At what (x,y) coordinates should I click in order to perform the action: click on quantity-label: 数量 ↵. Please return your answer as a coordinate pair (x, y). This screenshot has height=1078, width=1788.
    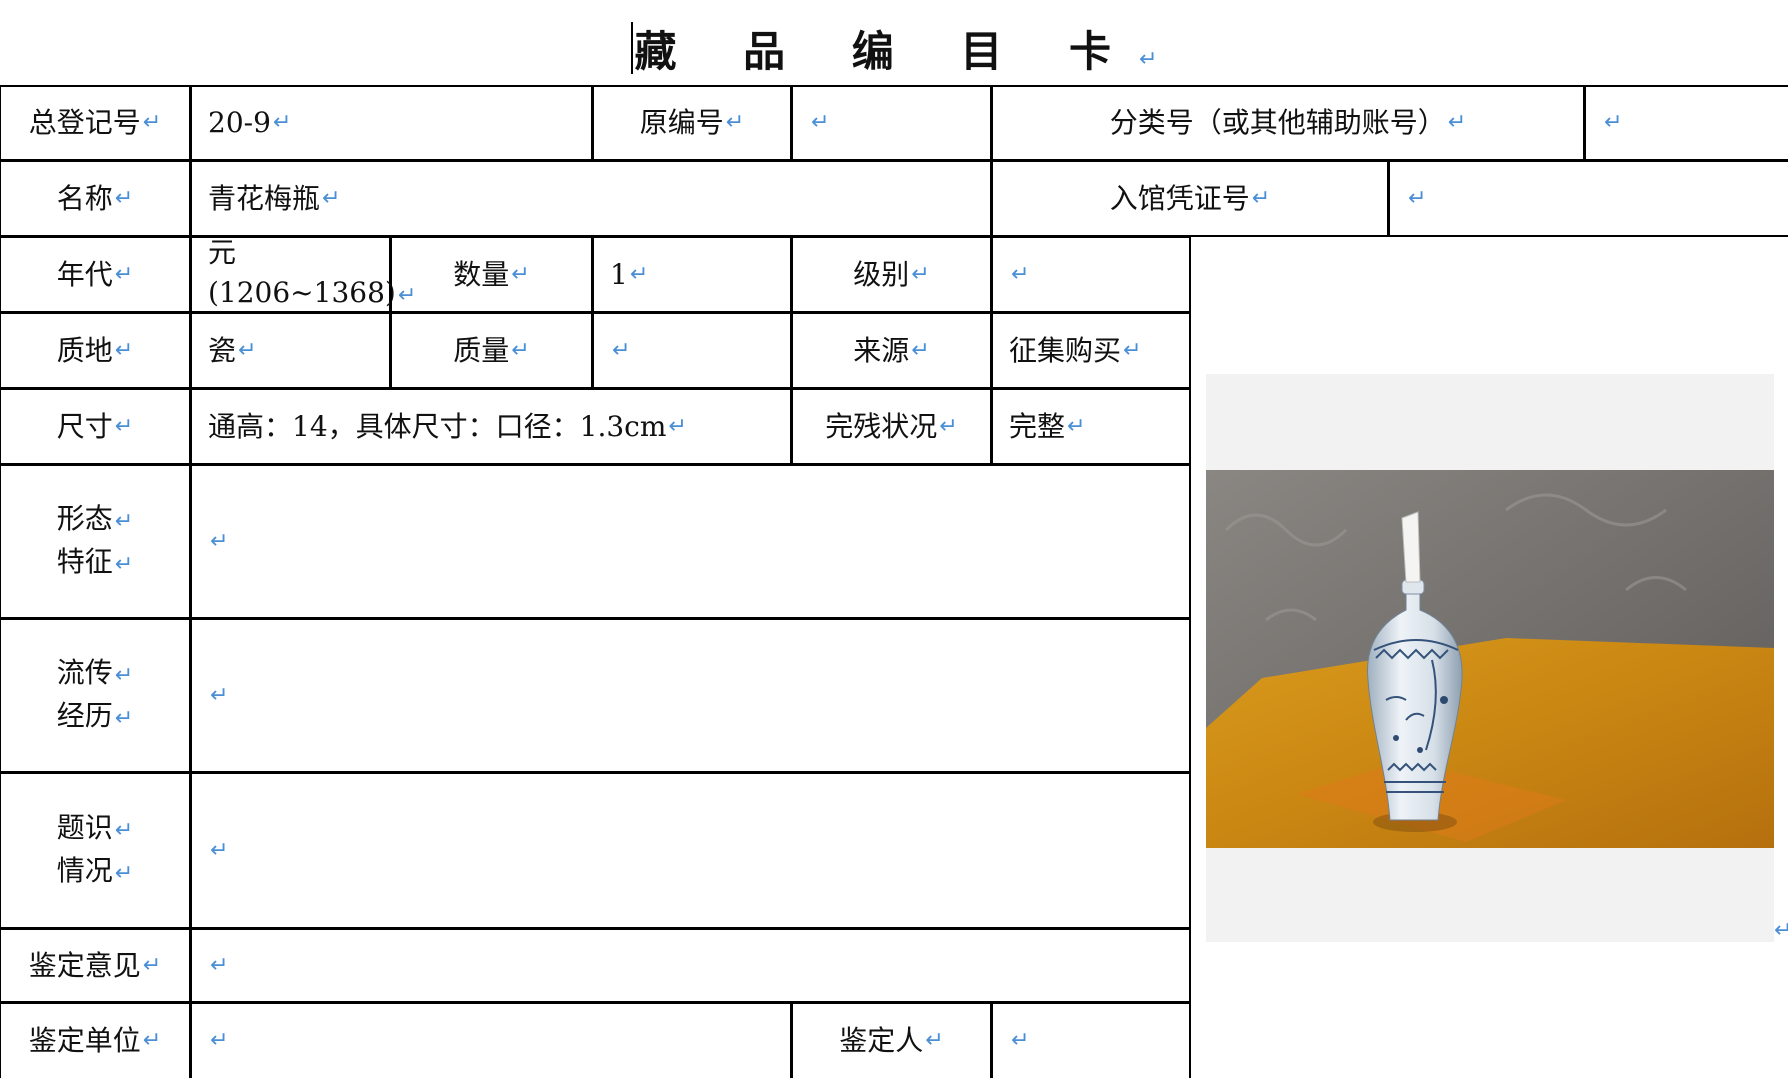
    Looking at the image, I should click on (491, 274).